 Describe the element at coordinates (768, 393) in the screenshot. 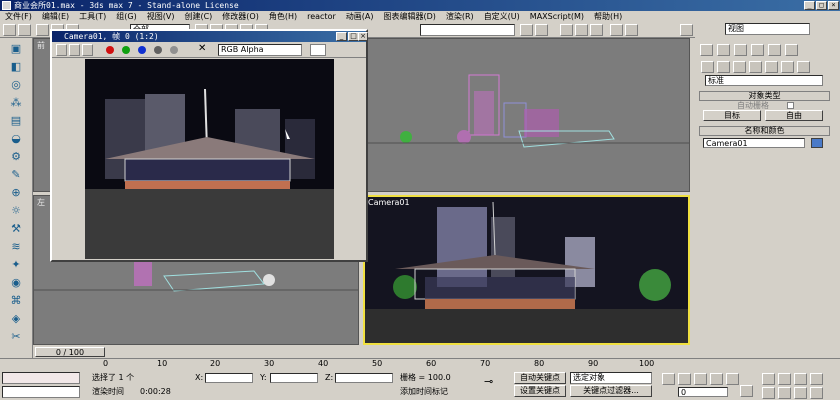

I see `fov-icon` at that location.